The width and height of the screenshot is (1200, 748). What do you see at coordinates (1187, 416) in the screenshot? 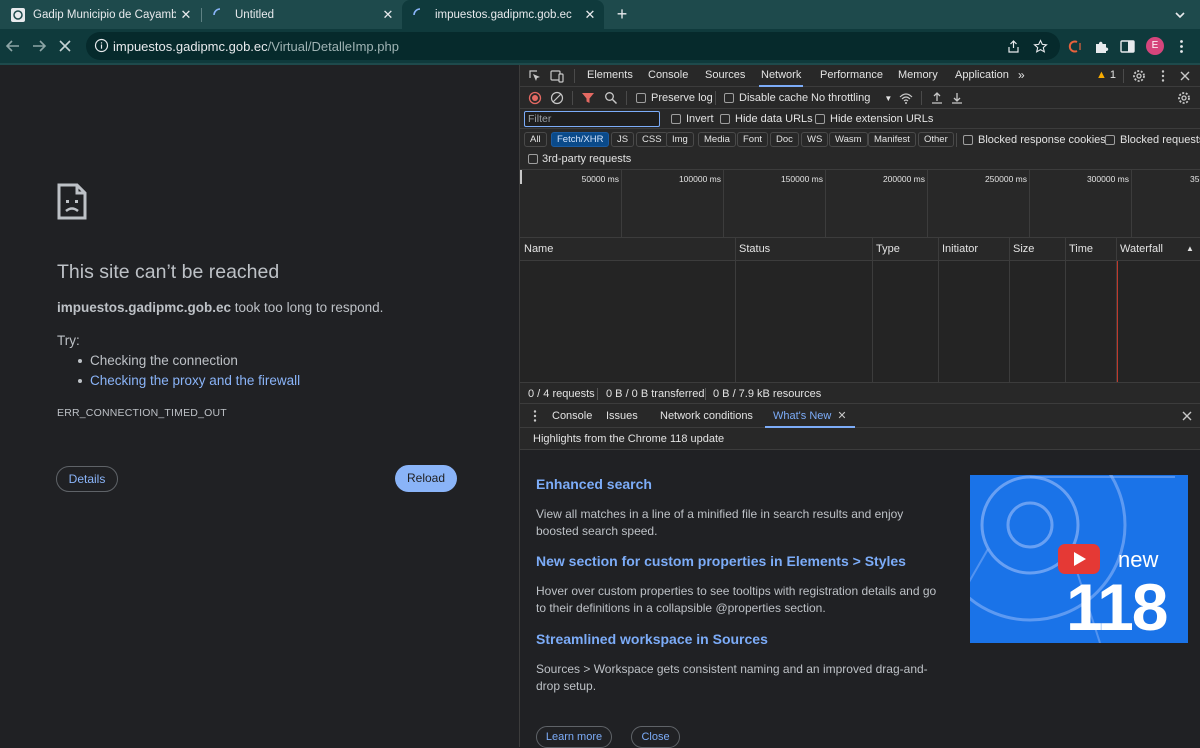
I see `close-drawer-icon` at bounding box center [1187, 416].